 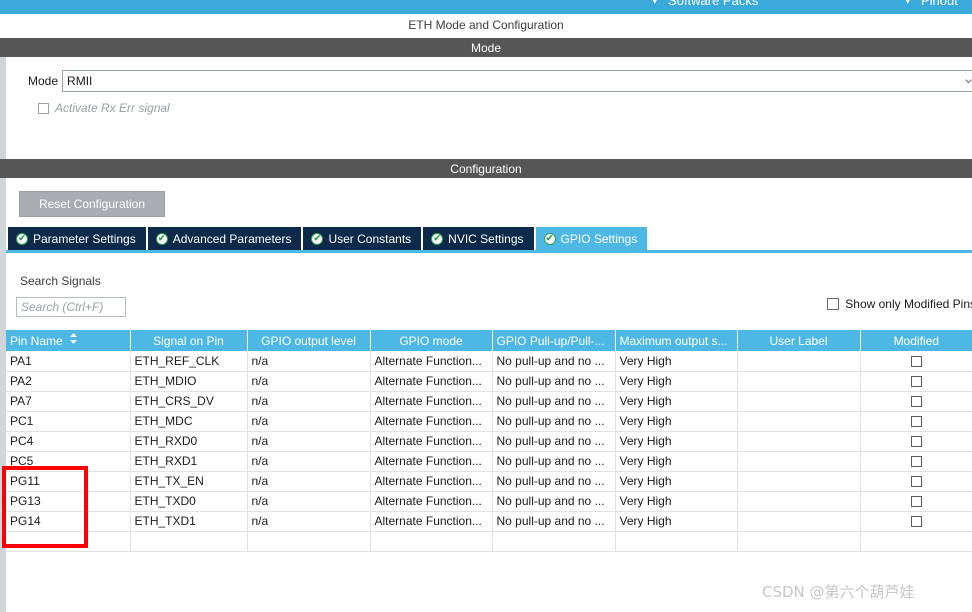 I want to click on show-only-modified-pins-checkbox, so click(x=833, y=304).